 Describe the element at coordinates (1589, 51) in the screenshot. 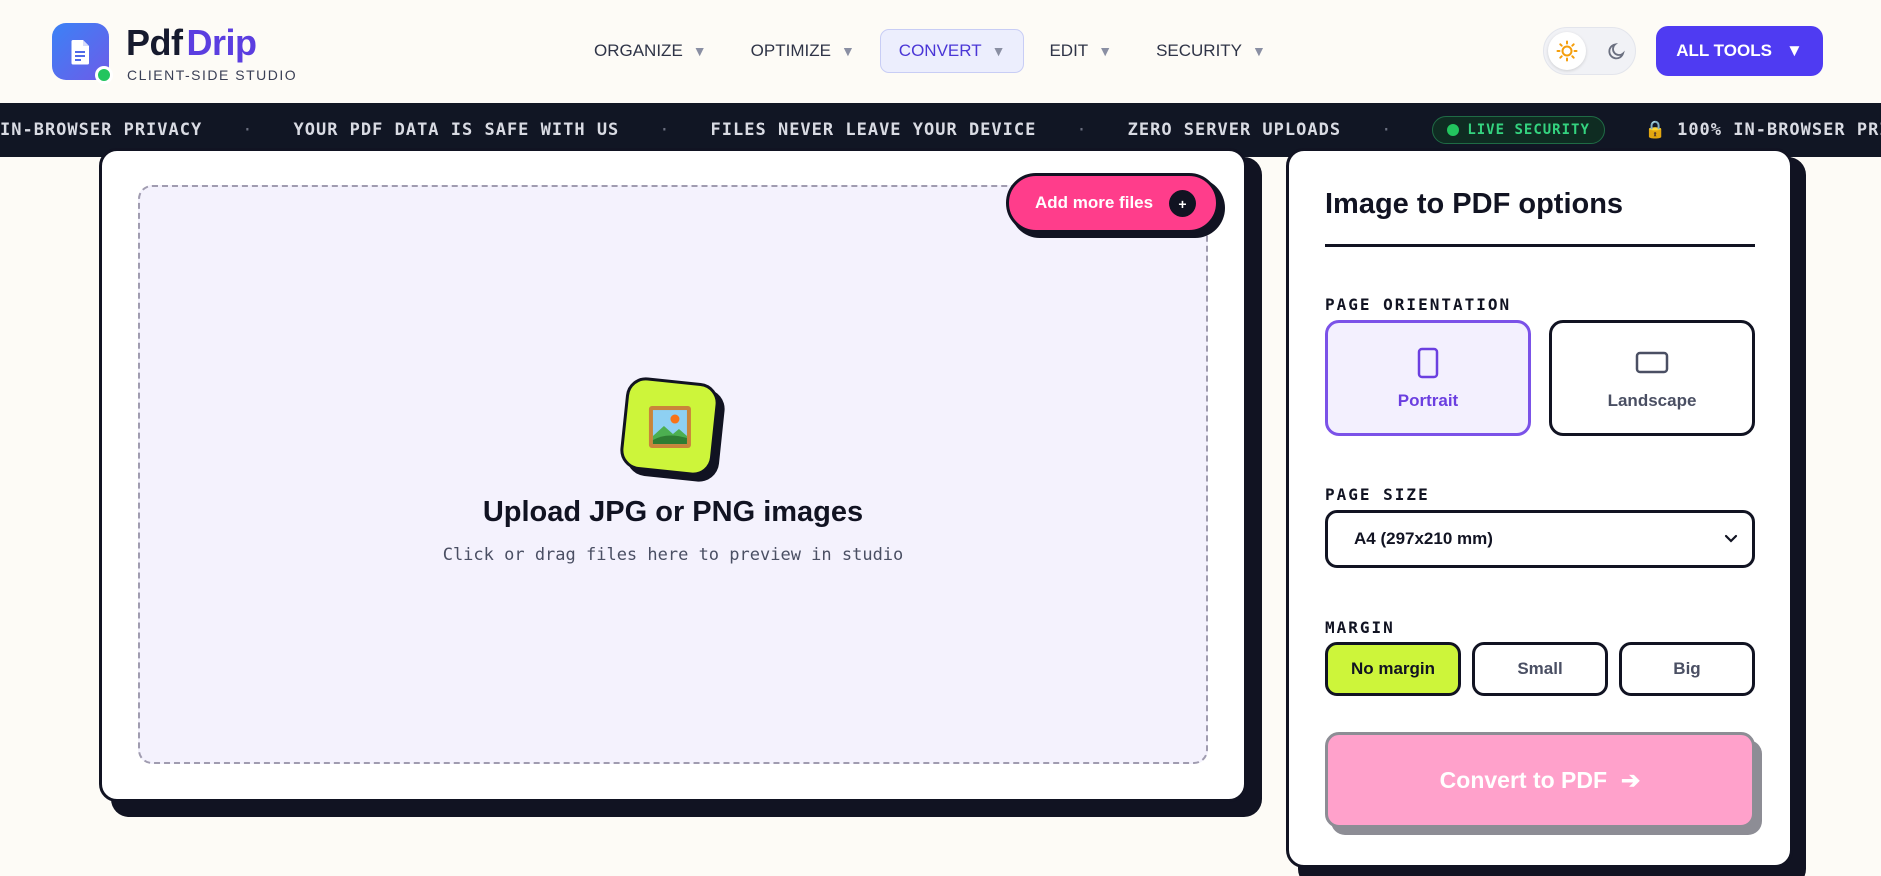

I see `theme-toggle` at that location.